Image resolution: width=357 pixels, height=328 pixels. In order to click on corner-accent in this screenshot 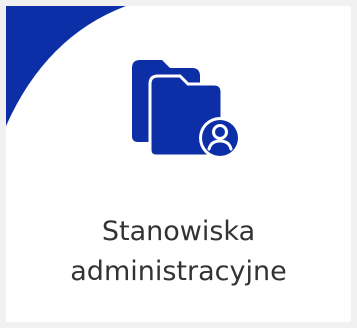, I will do `click(66, 66)`.